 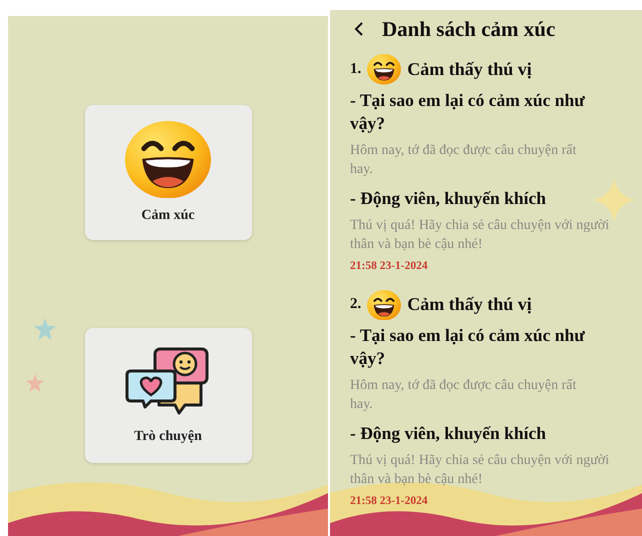 What do you see at coordinates (359, 29) in the screenshot?
I see `back-icon` at bounding box center [359, 29].